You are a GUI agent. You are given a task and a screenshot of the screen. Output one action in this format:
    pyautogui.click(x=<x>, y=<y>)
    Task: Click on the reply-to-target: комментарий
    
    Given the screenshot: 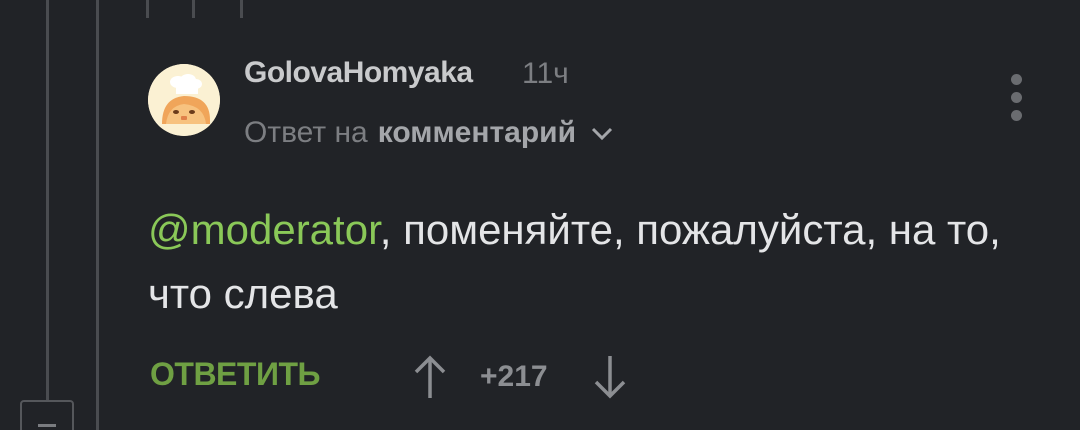 What is the action you would take?
    pyautogui.click(x=477, y=132)
    